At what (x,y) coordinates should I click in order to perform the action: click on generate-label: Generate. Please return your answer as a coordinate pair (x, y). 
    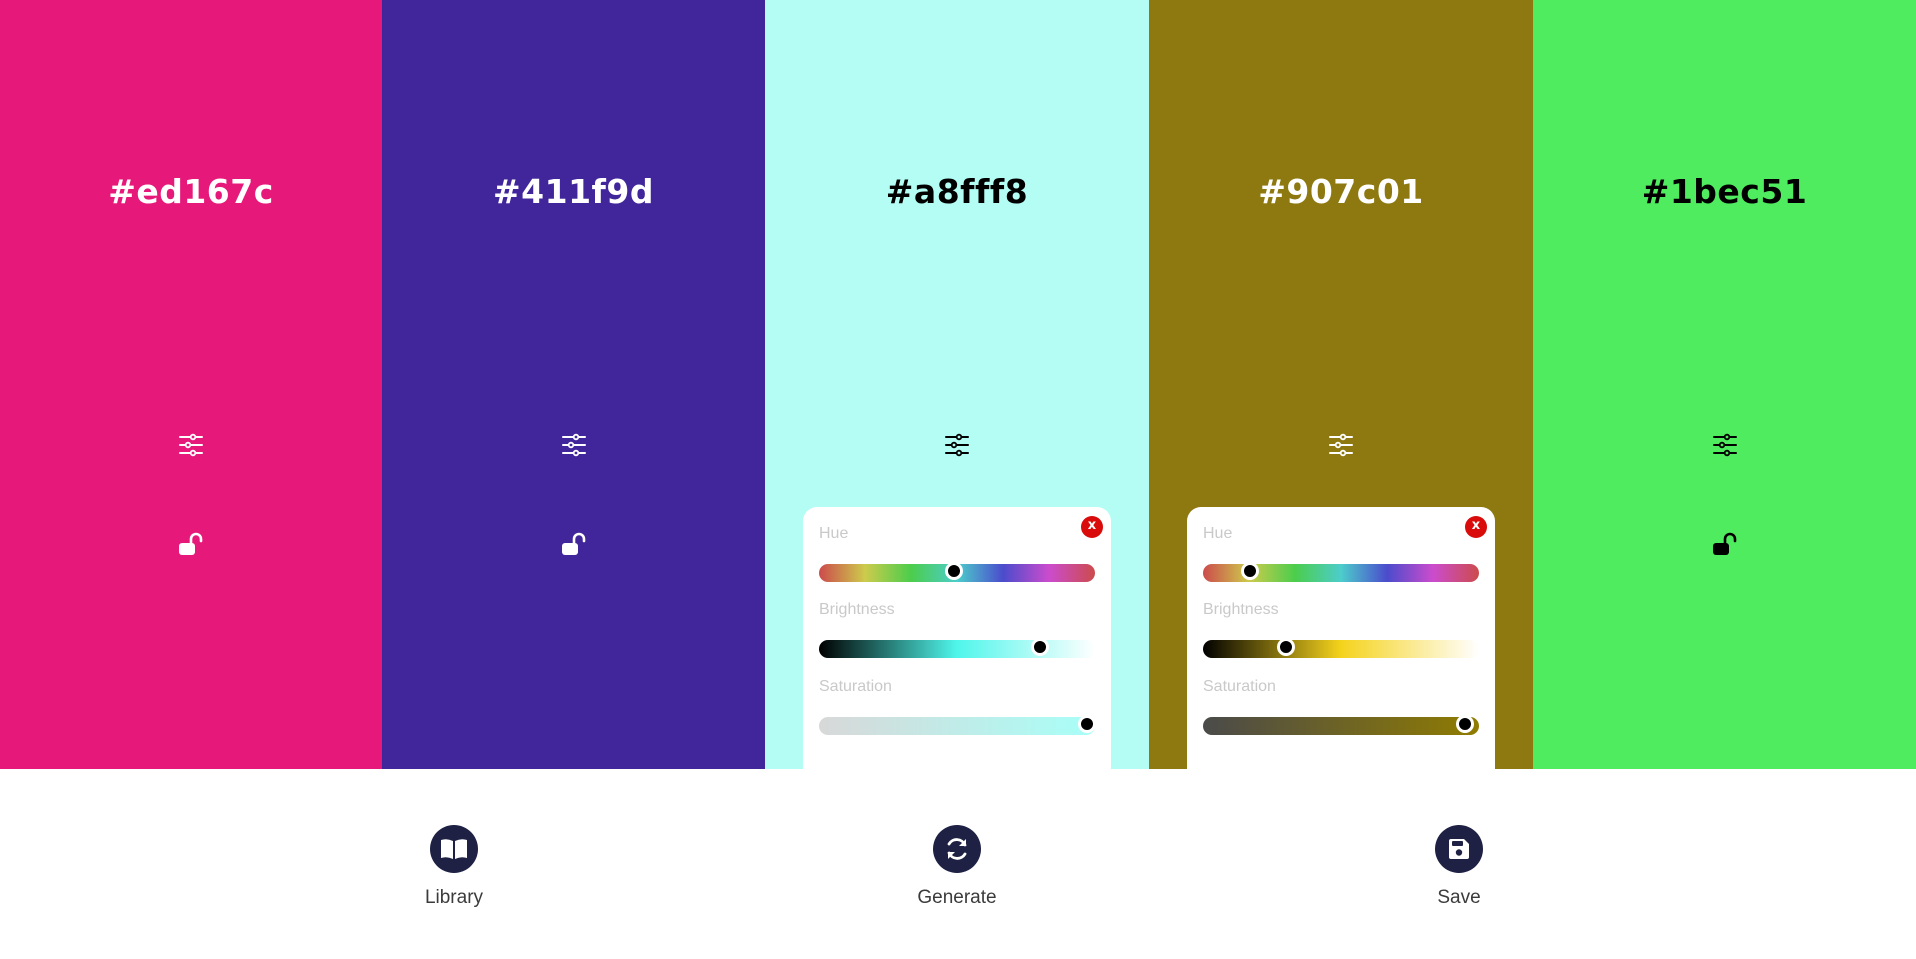
    Looking at the image, I should click on (957, 897).